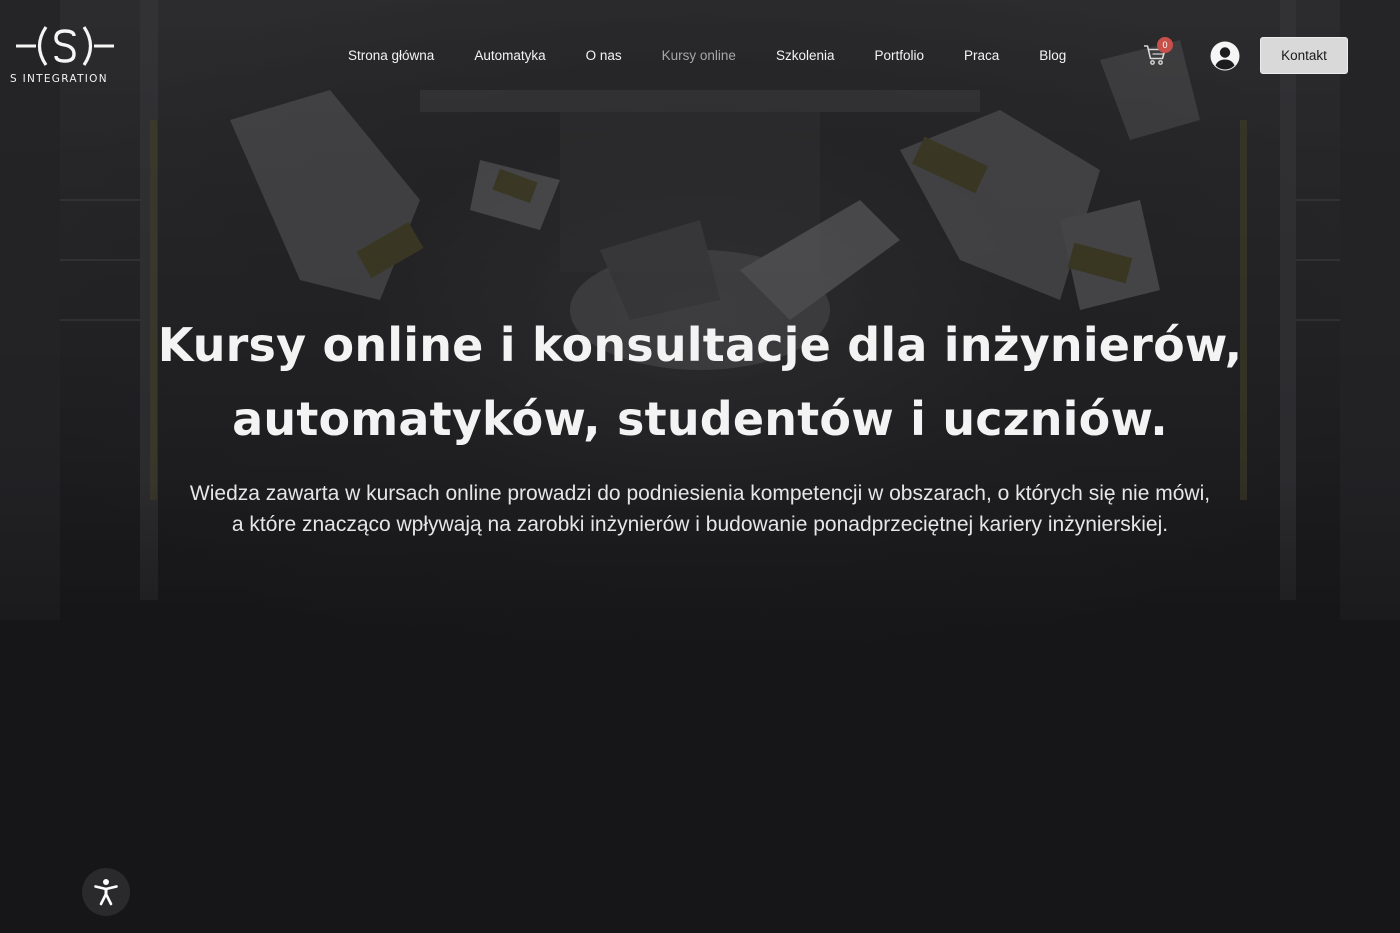  Describe the element at coordinates (699, 55) in the screenshot. I see `nav-item-kursy-online: Kursy online` at that location.